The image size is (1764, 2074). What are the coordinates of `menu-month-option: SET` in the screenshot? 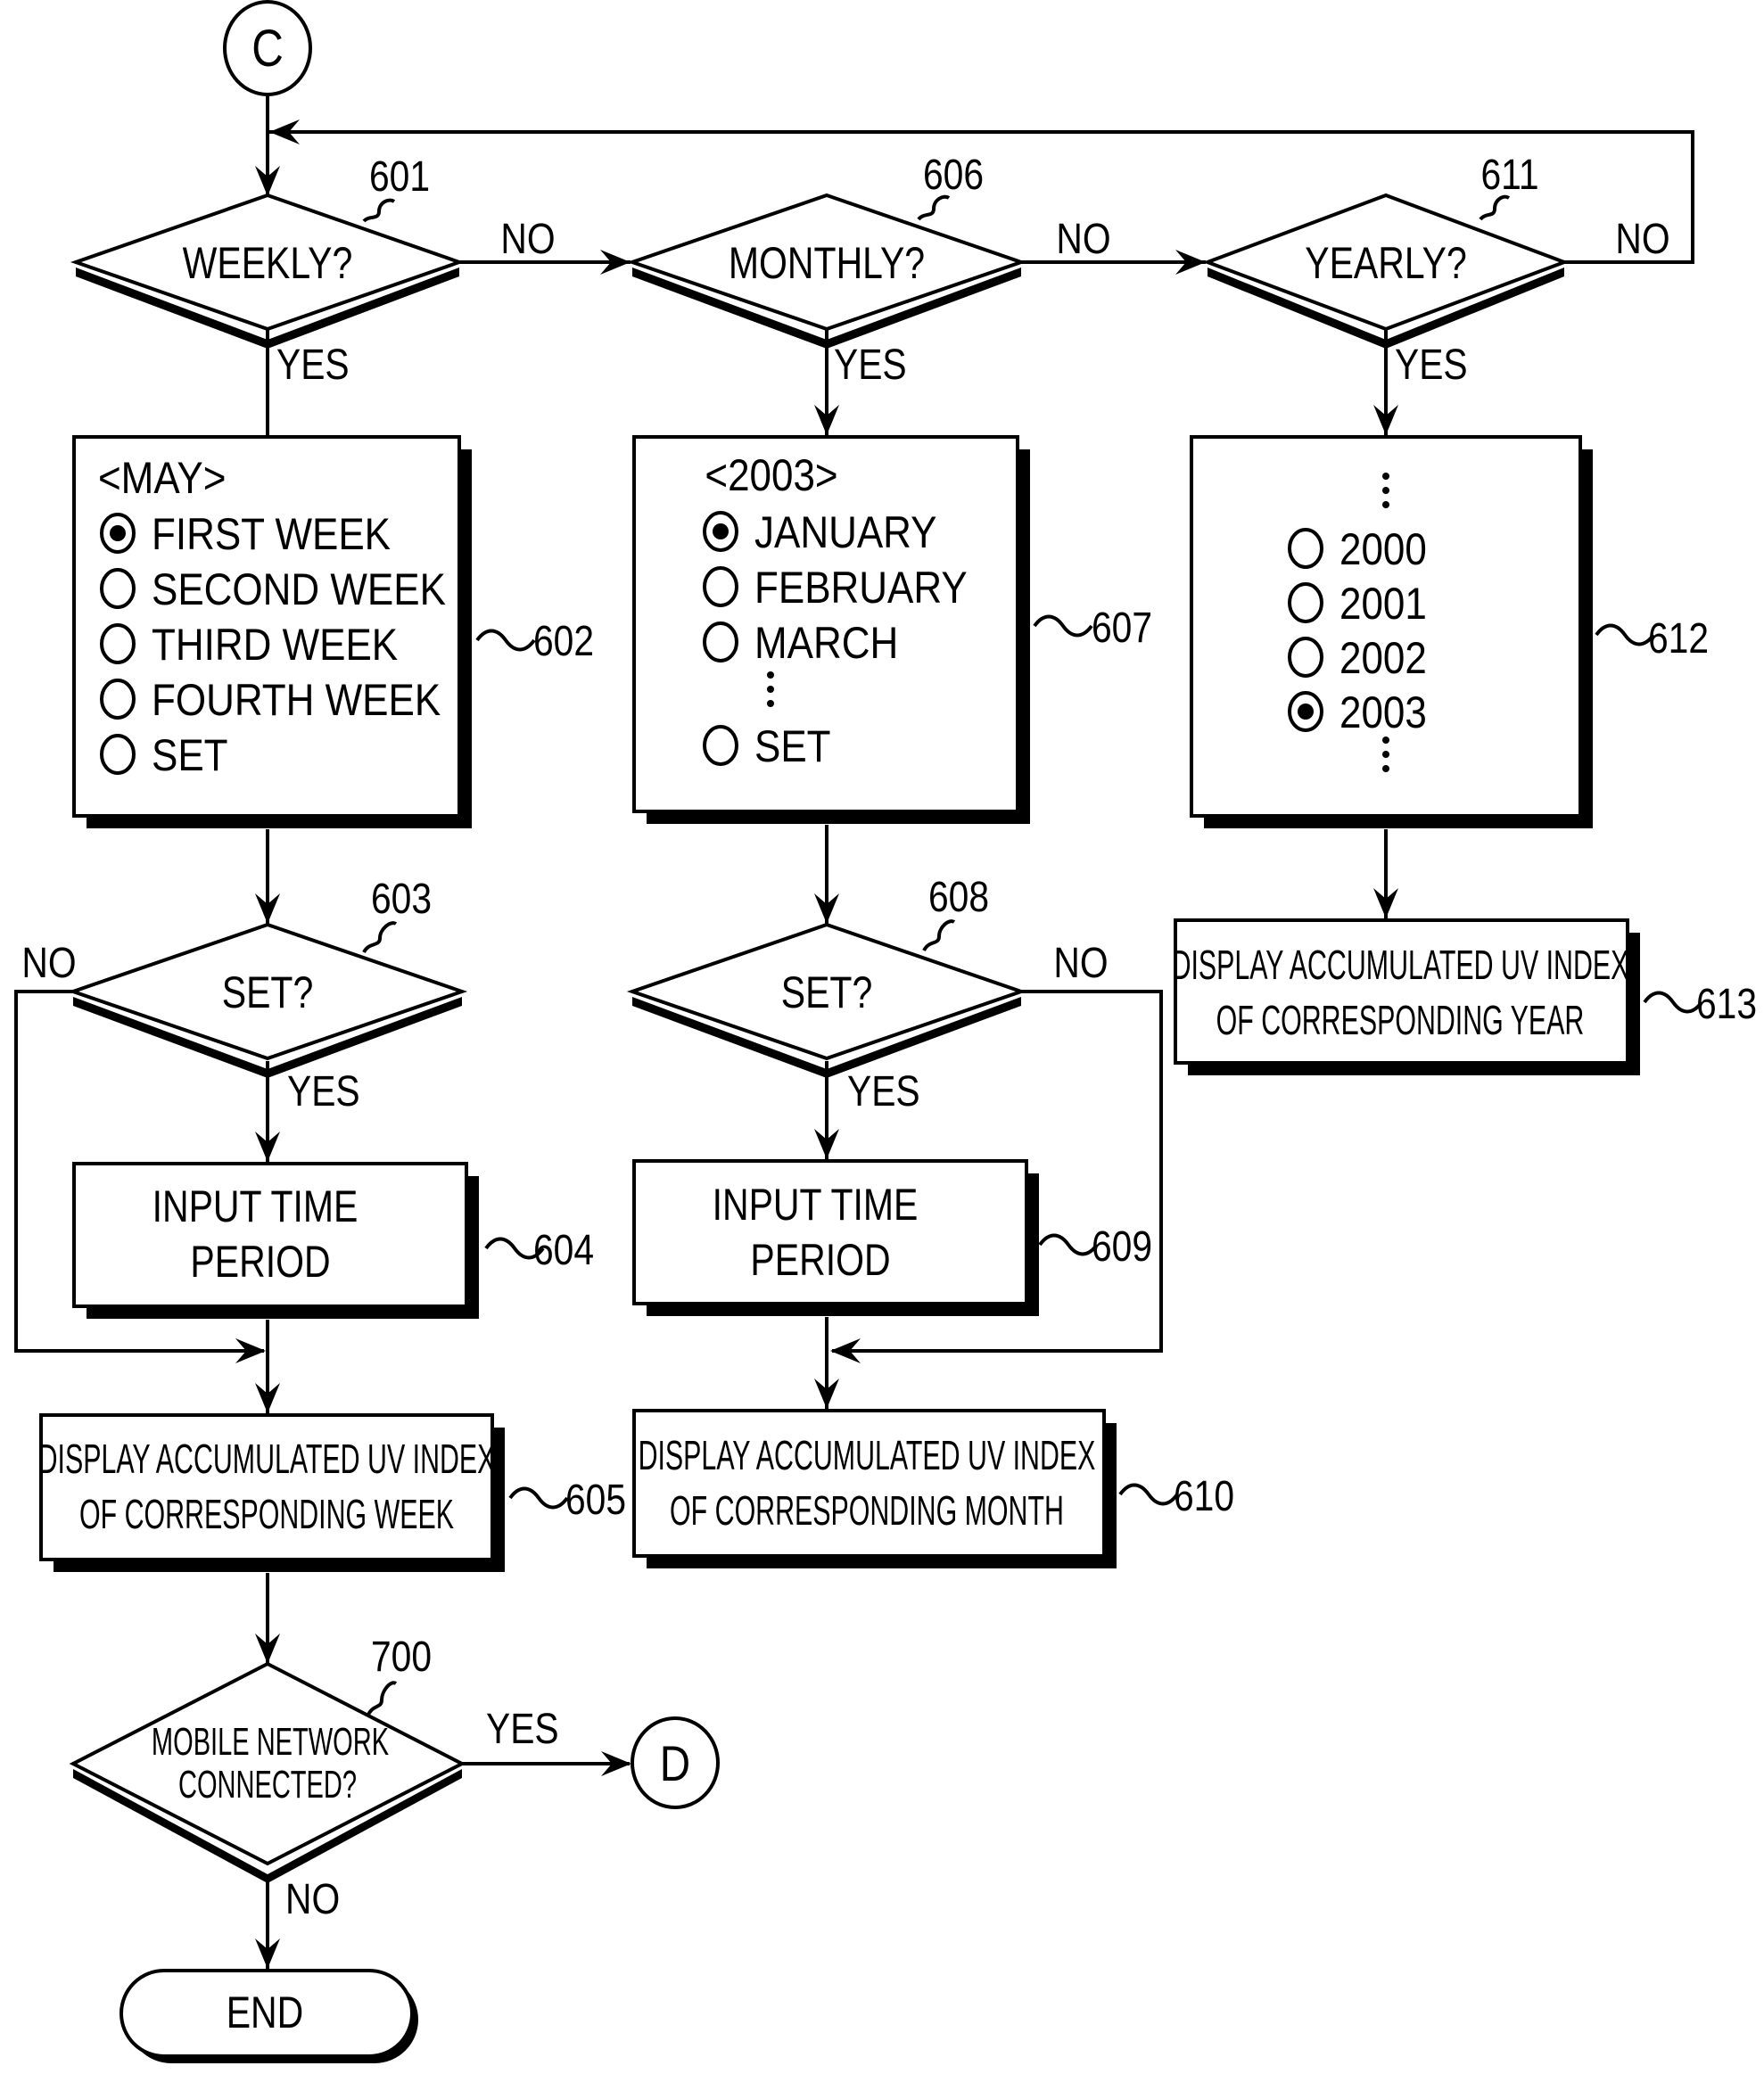 It's located at (792, 745).